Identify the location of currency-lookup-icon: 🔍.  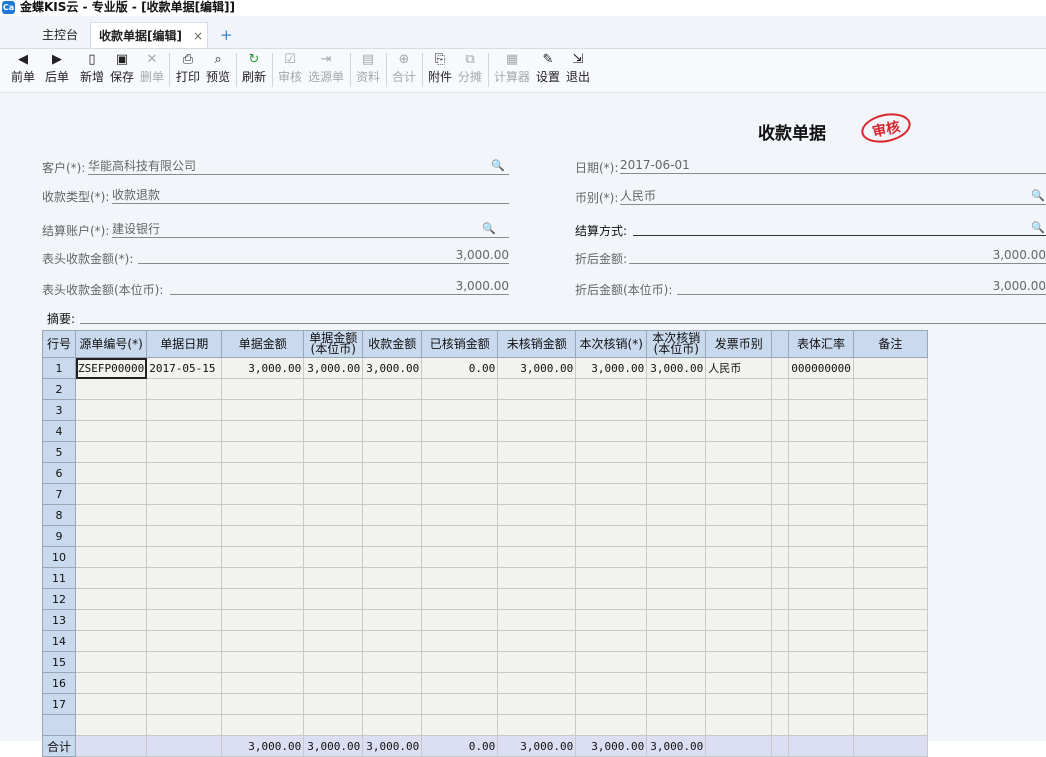
(1038, 196).